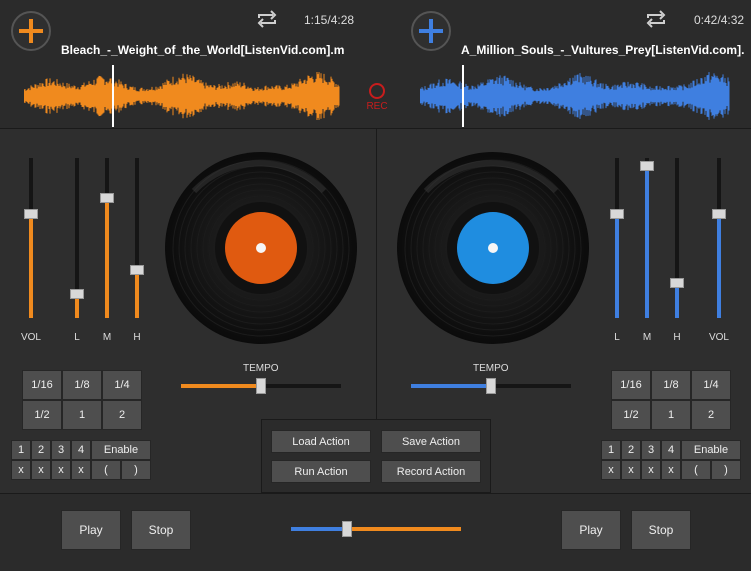 The height and width of the screenshot is (571, 751). Describe the element at coordinates (661, 530) in the screenshot. I see `stop-button-right: Stop` at that location.